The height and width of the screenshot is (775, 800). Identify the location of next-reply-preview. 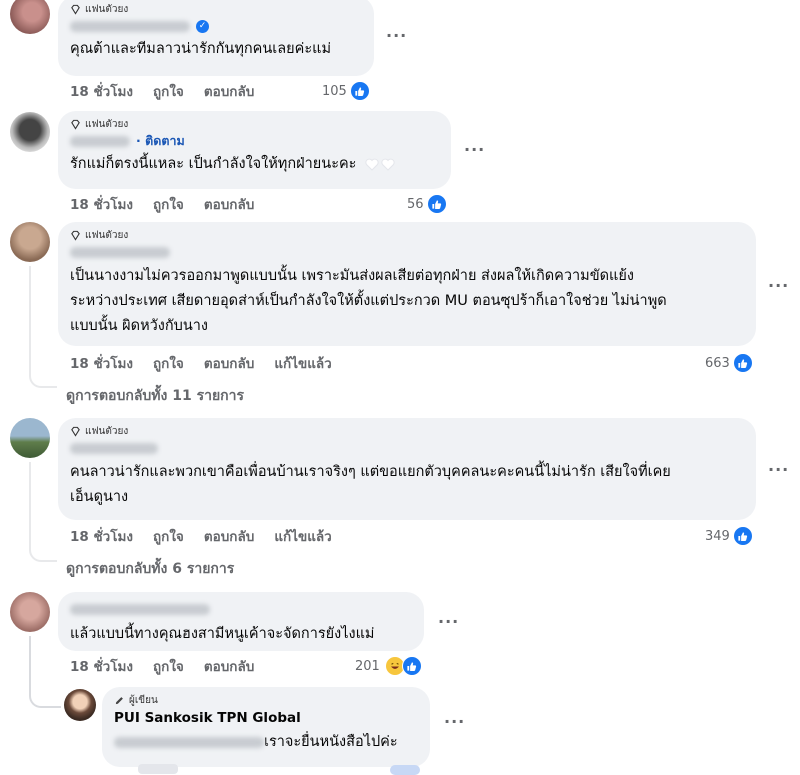
(158, 769).